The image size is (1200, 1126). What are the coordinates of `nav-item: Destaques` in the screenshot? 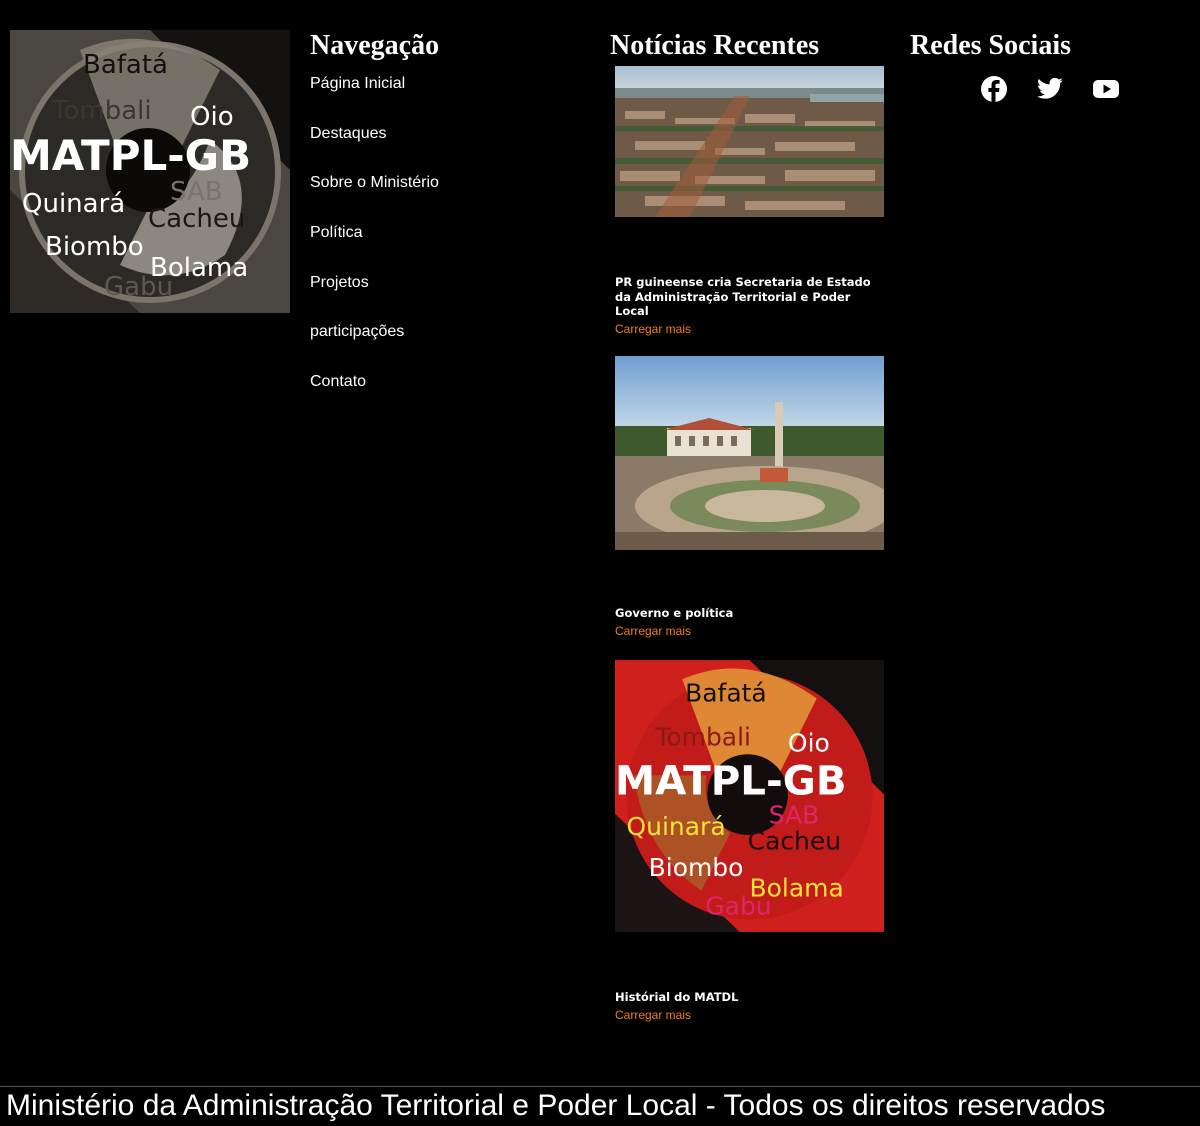 It's located at (445, 137).